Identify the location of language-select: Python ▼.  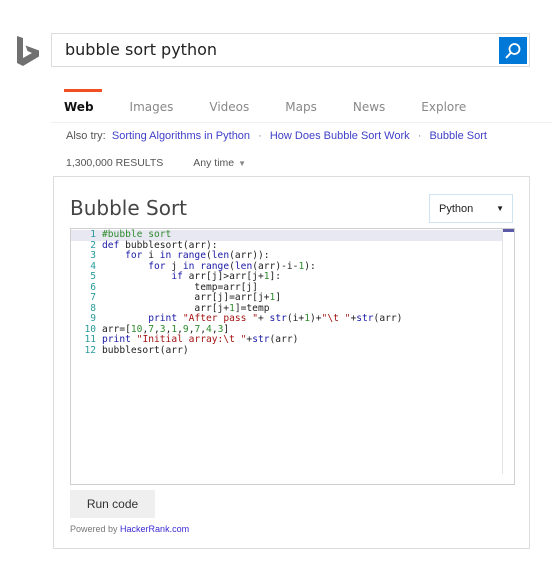
(471, 208).